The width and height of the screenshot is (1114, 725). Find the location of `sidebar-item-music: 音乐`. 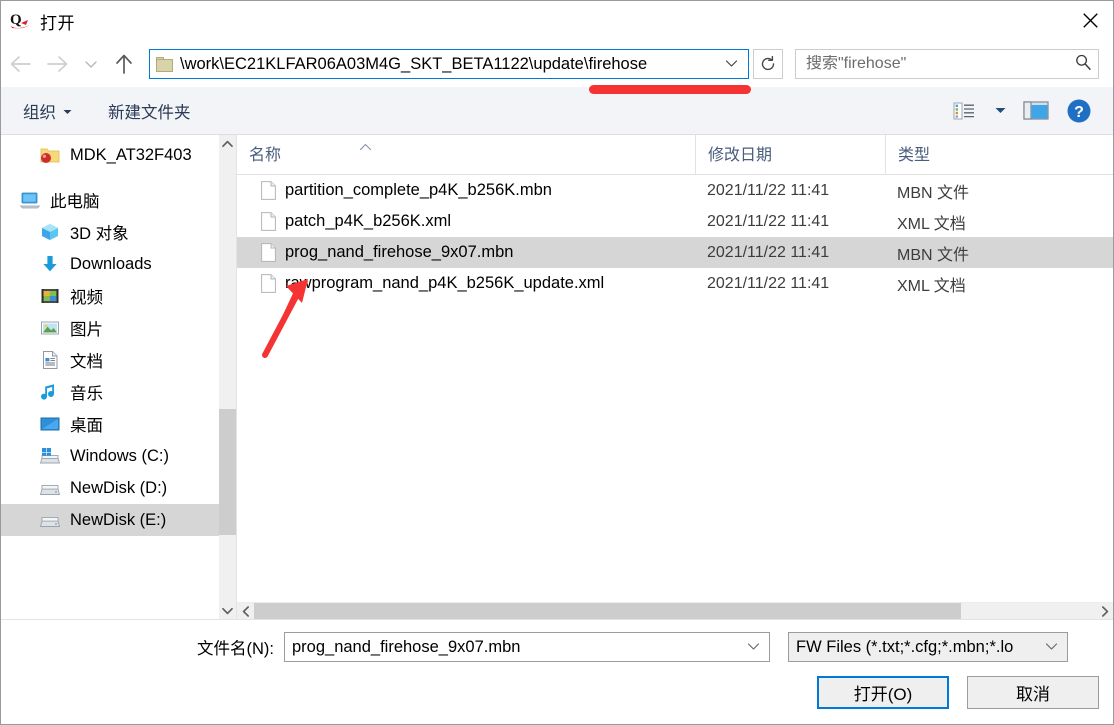

sidebar-item-music: 音乐 is located at coordinates (110, 392).